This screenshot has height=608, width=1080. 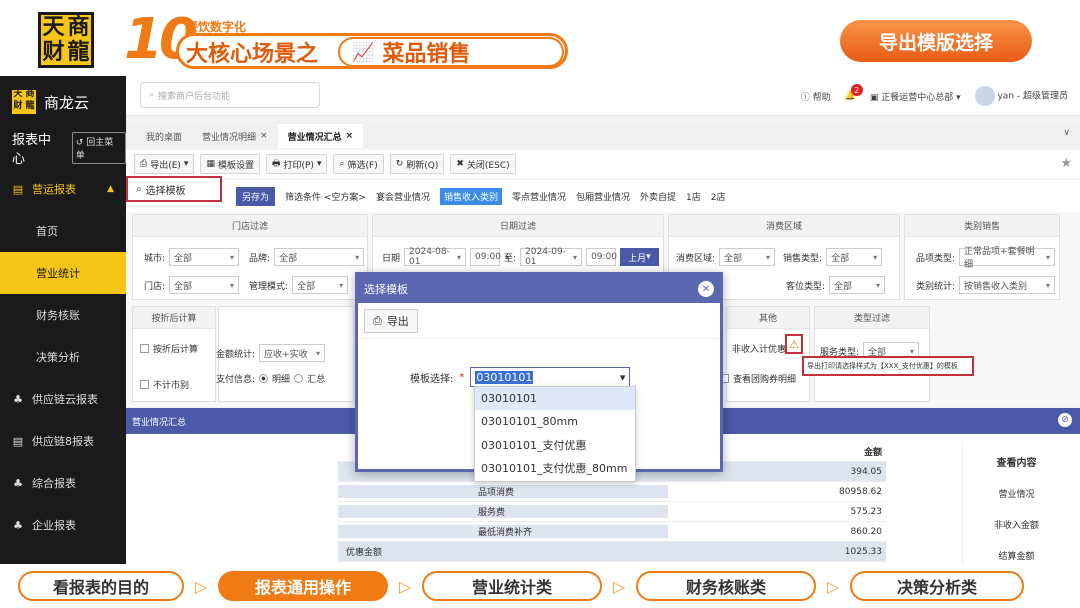 I want to click on scheme-store-1: 1店, so click(x=693, y=196).